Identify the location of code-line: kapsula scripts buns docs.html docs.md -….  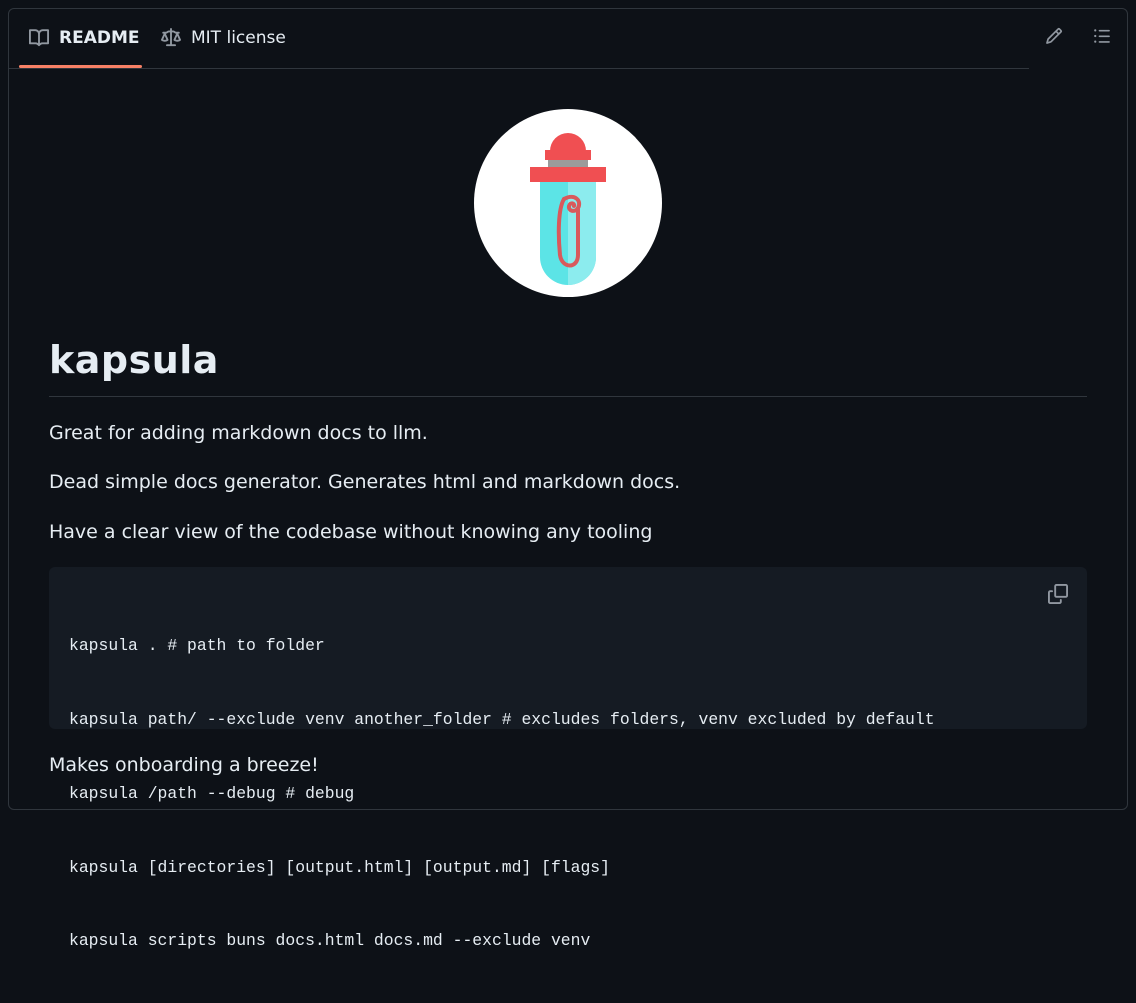
(330, 941).